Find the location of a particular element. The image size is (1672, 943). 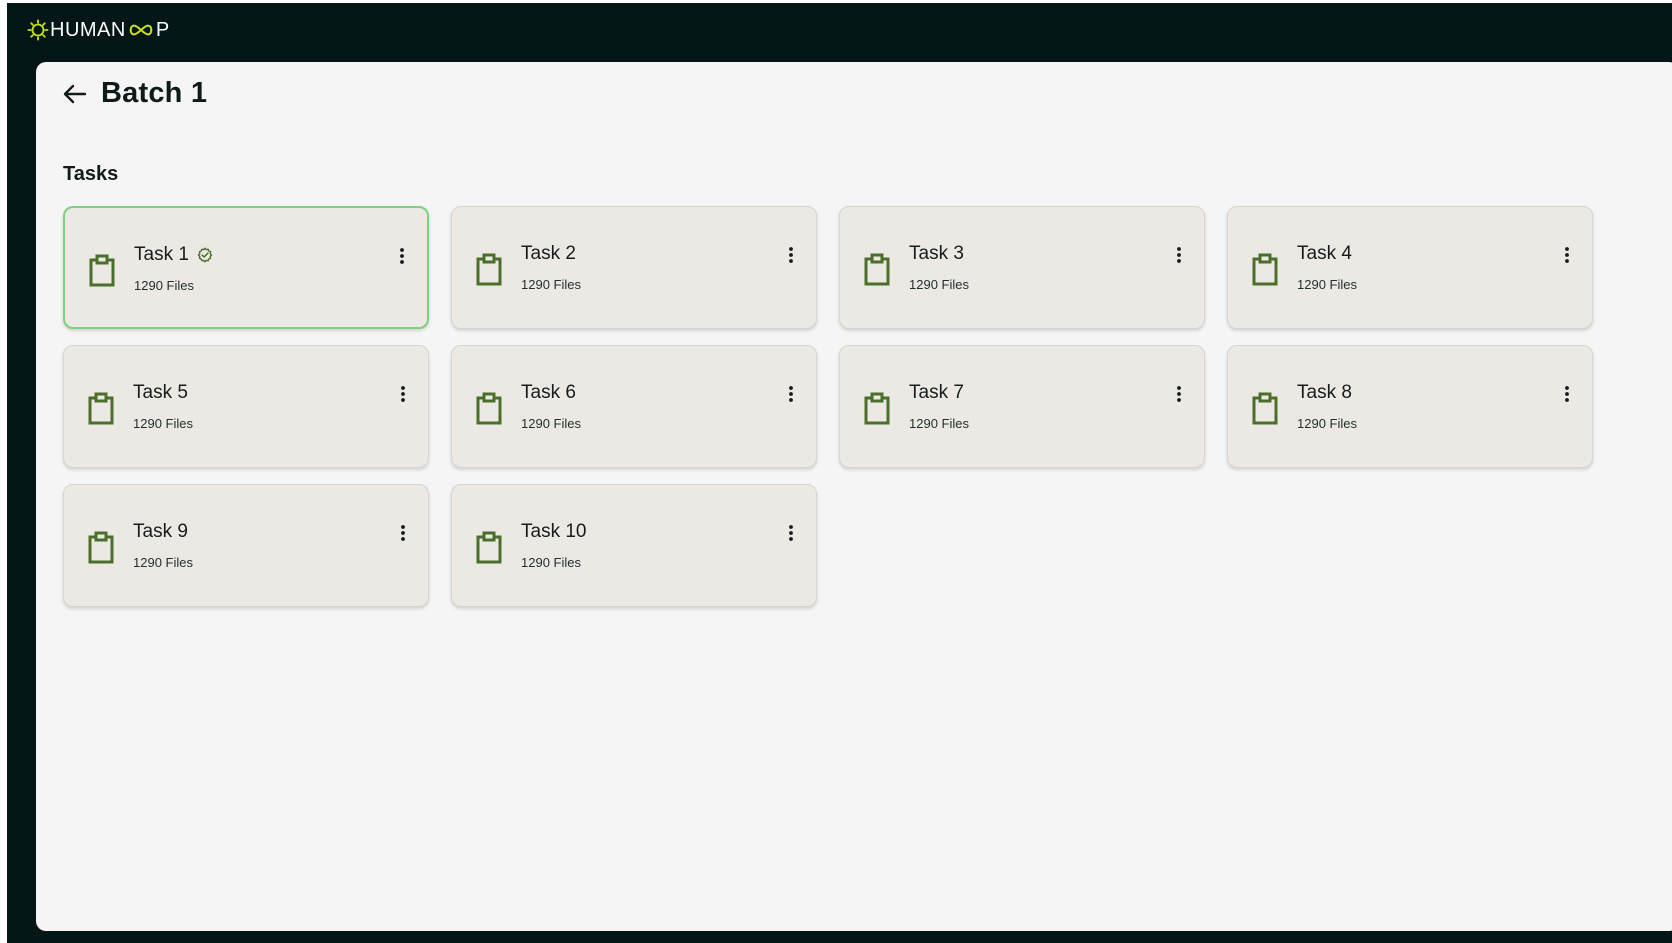

task-title: Task 3 is located at coordinates (936, 253).